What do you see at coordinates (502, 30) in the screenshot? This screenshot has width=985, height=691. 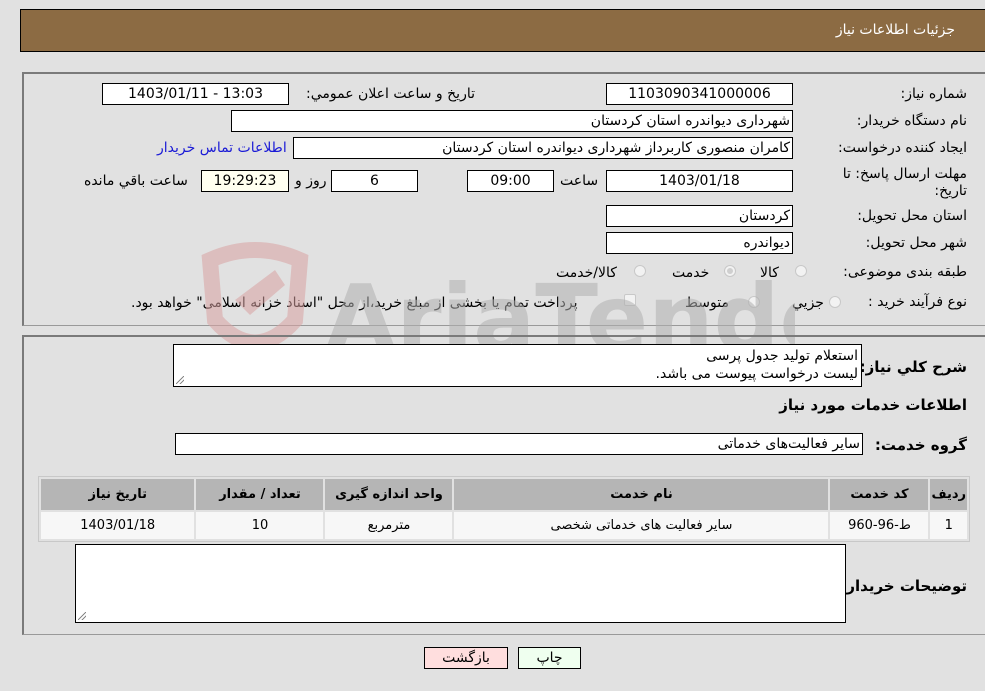 I see `page-header: جزئیات اطلاعات نیاز` at bounding box center [502, 30].